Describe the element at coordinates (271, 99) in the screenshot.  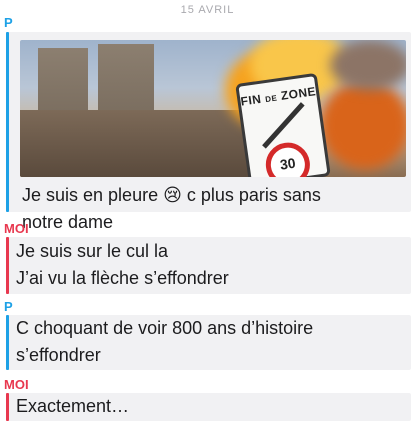
I see `sign-word: DE` at that location.